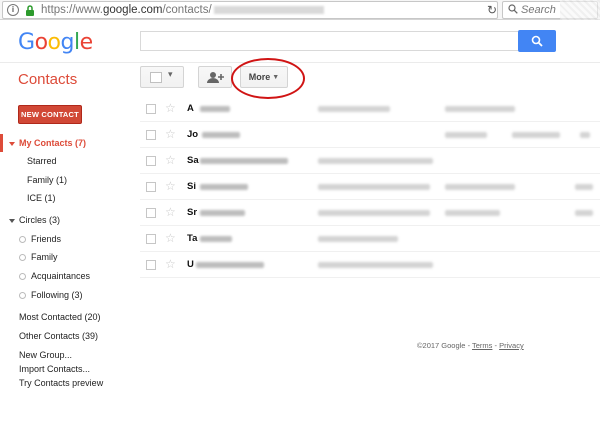 The image size is (600, 440). I want to click on select-contacts-button: ▾, so click(162, 77).